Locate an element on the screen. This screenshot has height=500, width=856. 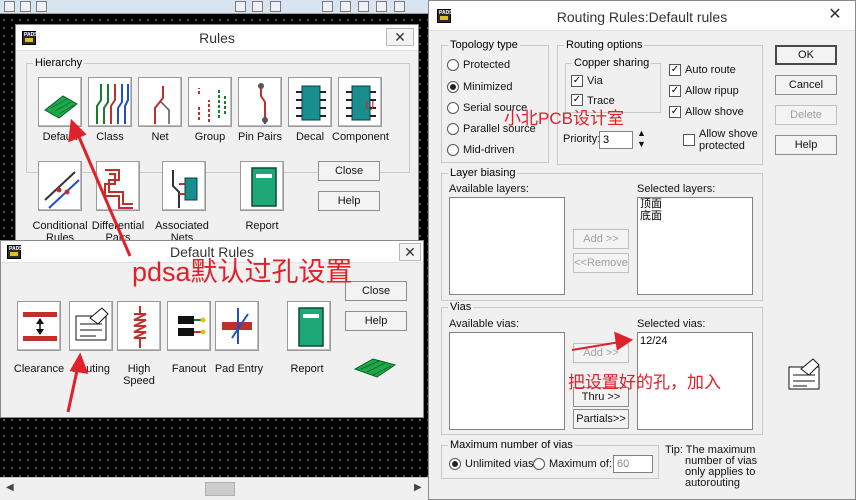
pdsa-note-text: pdsa默认过孔设置 is located at coordinates (242, 272).